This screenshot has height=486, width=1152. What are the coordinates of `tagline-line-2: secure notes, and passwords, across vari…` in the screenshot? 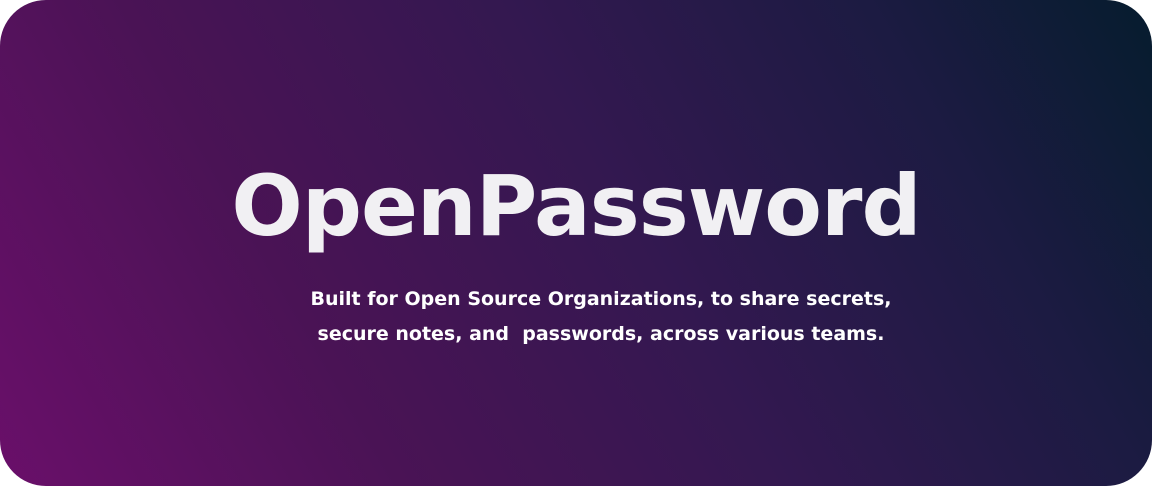 It's located at (601, 334).